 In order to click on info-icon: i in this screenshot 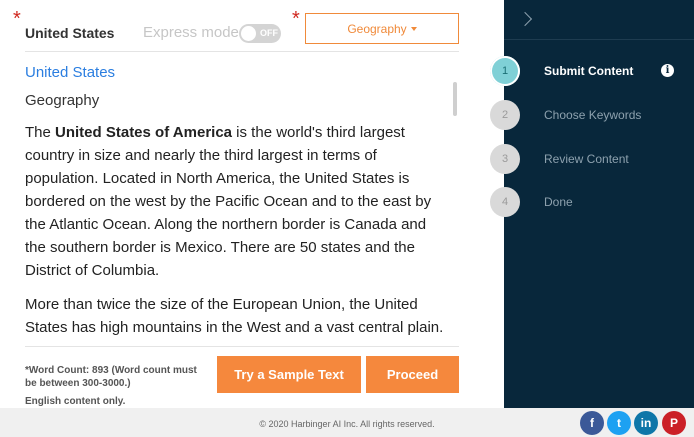, I will do `click(667, 70)`.